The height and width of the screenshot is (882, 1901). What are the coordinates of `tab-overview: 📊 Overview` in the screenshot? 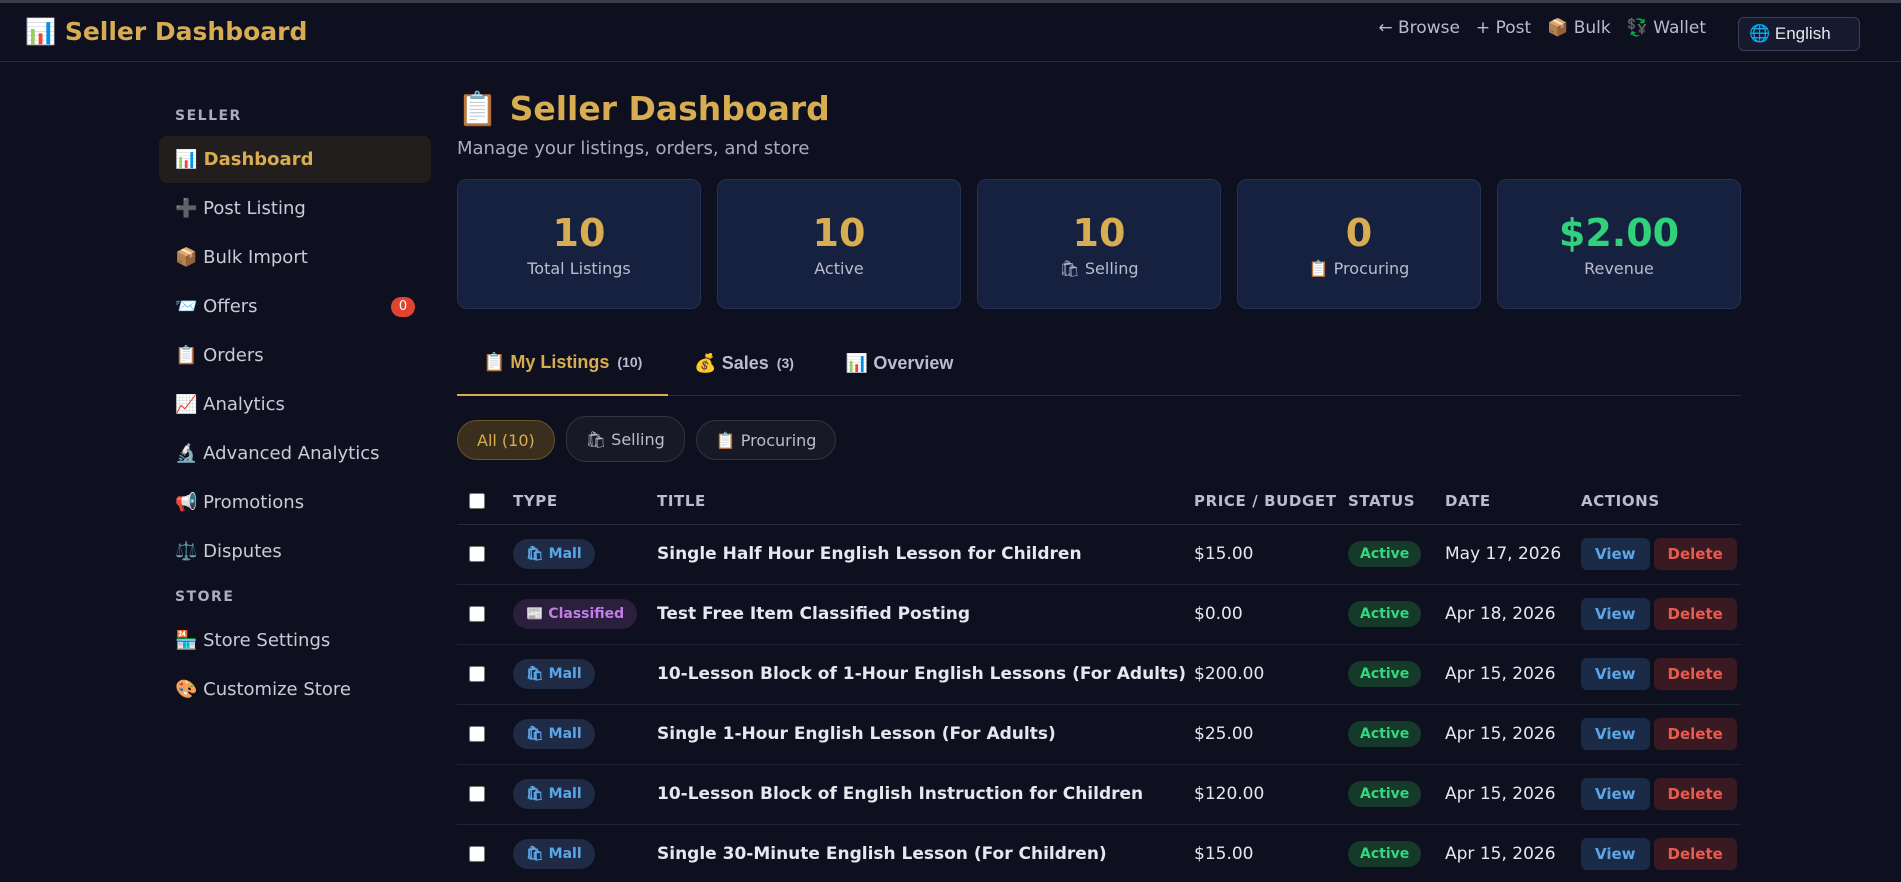 It's located at (899, 363).